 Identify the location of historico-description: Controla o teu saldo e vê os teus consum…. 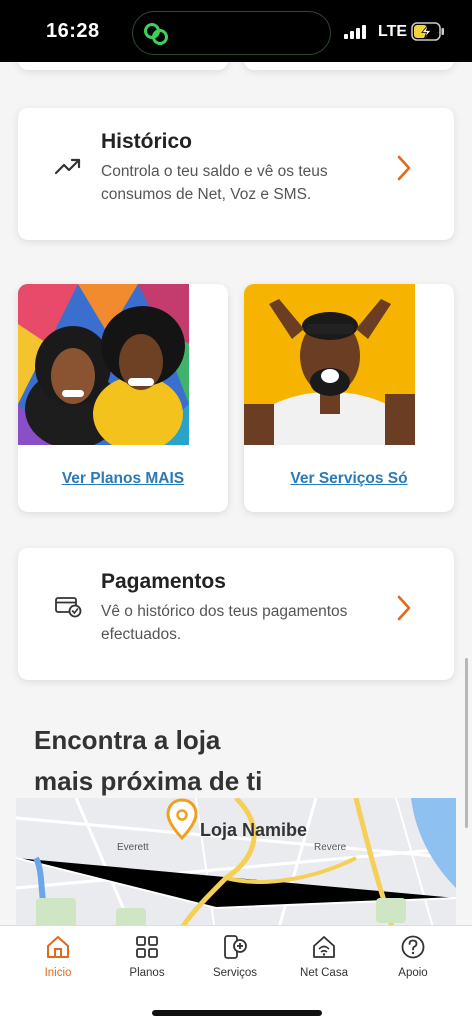
(214, 183).